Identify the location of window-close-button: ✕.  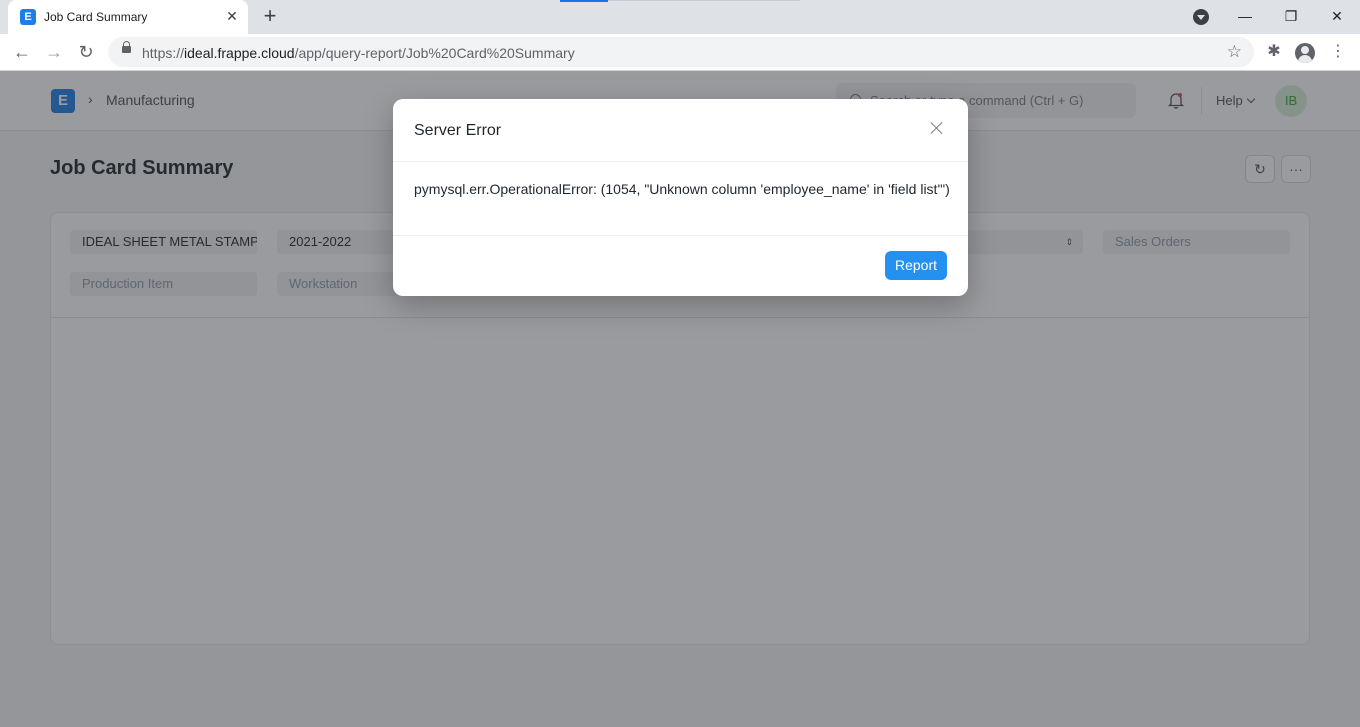
(1337, 16).